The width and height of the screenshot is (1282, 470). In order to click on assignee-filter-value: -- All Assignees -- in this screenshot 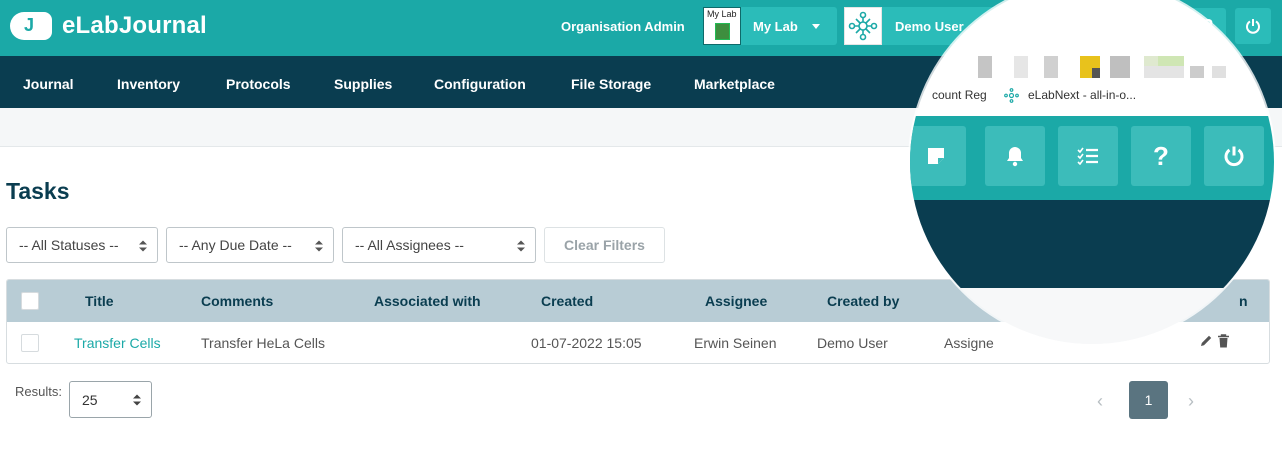, I will do `click(409, 245)`.